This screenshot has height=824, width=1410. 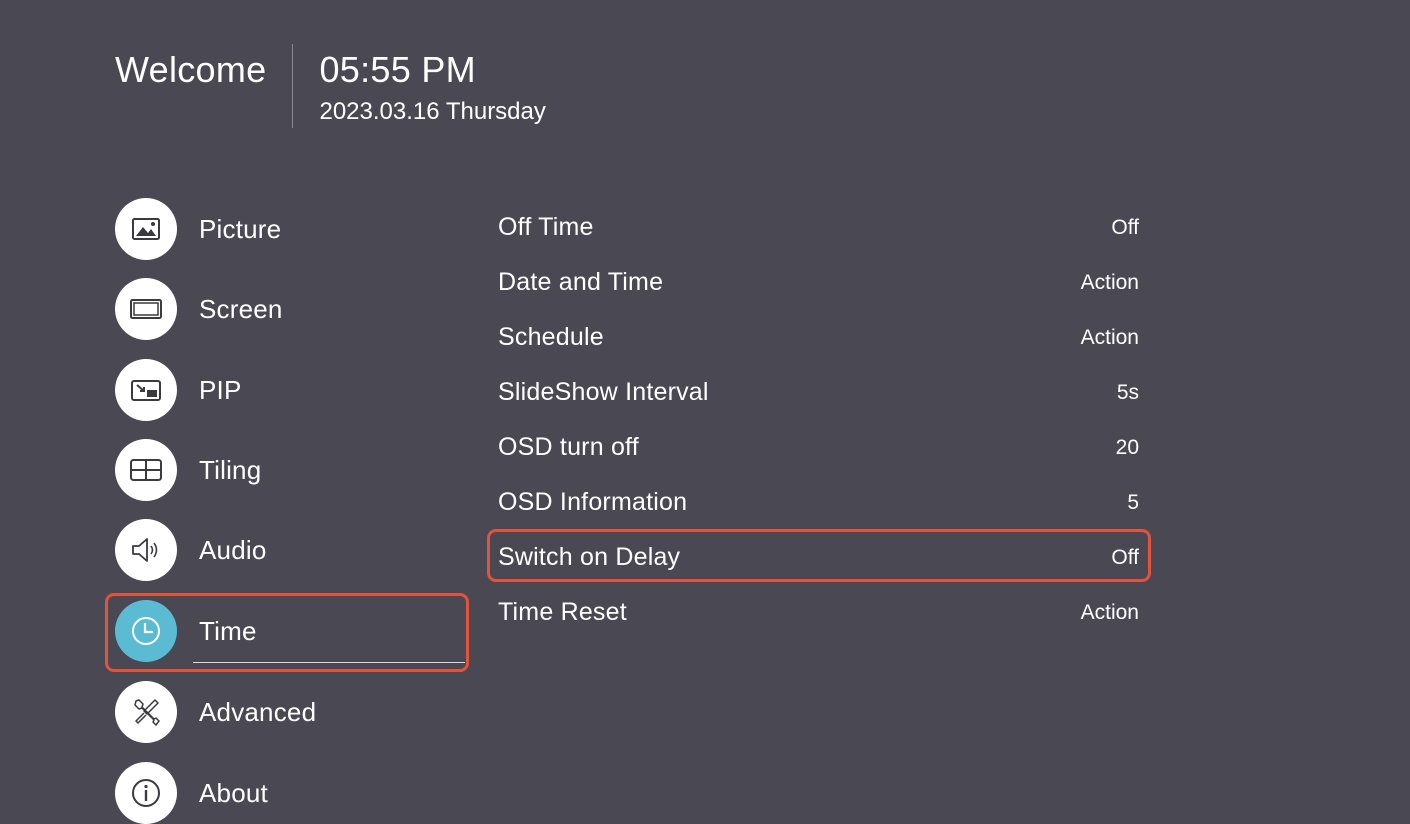 What do you see at coordinates (146, 712) in the screenshot?
I see `tools-icon` at bounding box center [146, 712].